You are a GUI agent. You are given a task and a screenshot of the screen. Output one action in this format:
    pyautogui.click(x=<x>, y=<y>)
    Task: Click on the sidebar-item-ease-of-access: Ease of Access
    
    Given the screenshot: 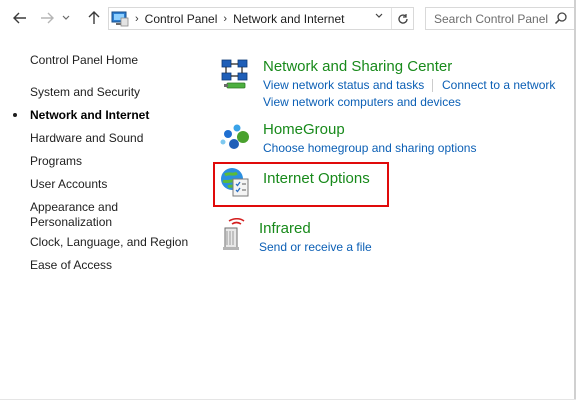 What is the action you would take?
    pyautogui.click(x=71, y=265)
    